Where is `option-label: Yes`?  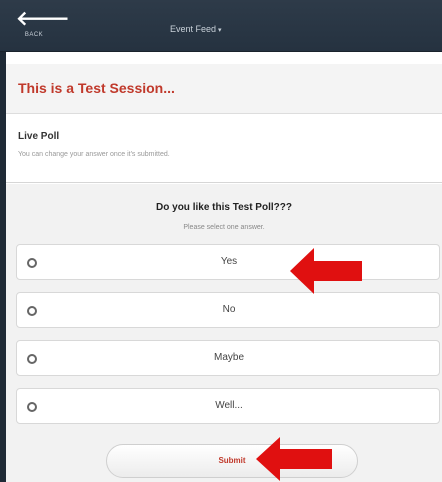 option-label: Yes is located at coordinates (229, 261).